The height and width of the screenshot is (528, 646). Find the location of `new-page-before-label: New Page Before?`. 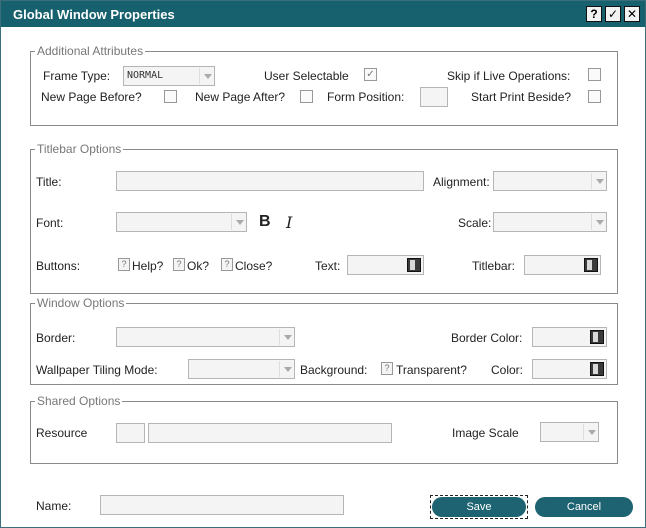

new-page-before-label: New Page Before? is located at coordinates (91, 97).